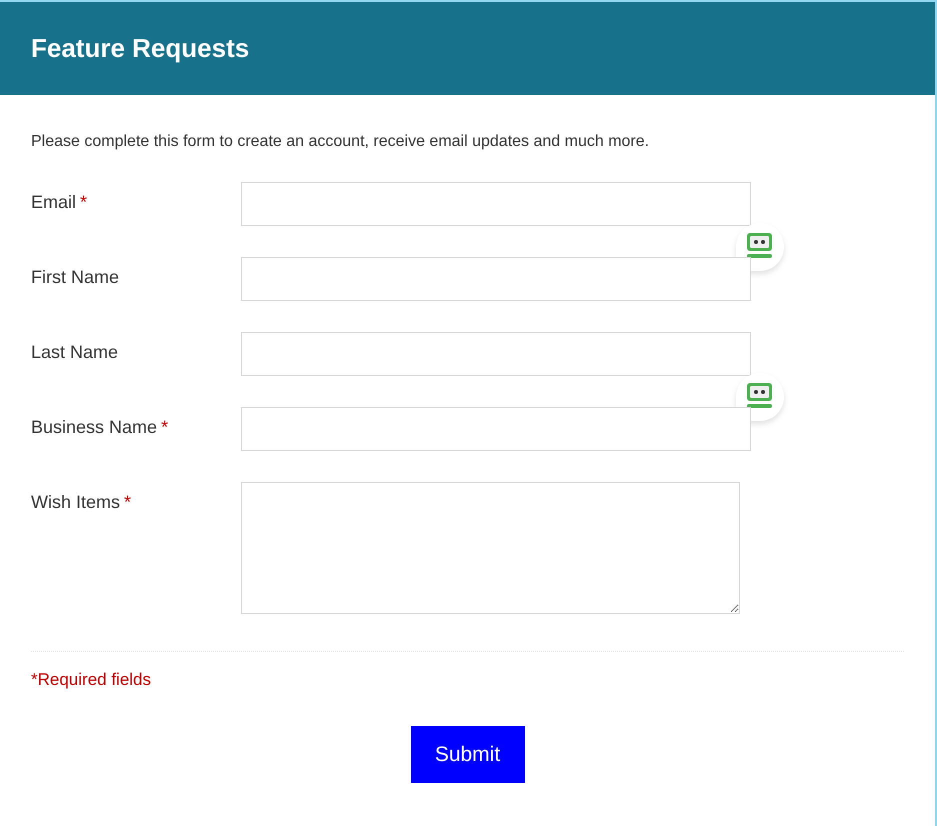  I want to click on text-area, so click(490, 548).